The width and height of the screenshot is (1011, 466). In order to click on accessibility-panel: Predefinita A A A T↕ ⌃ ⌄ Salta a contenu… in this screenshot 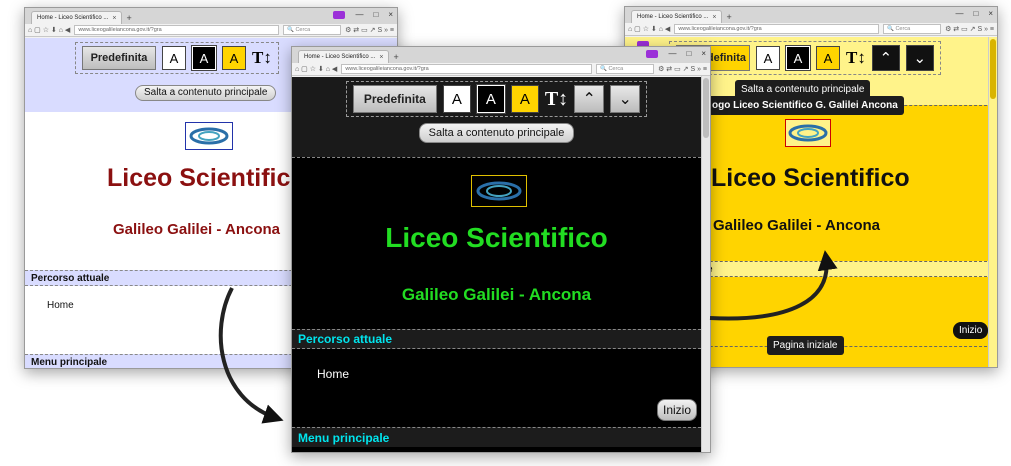, I will do `click(496, 117)`.